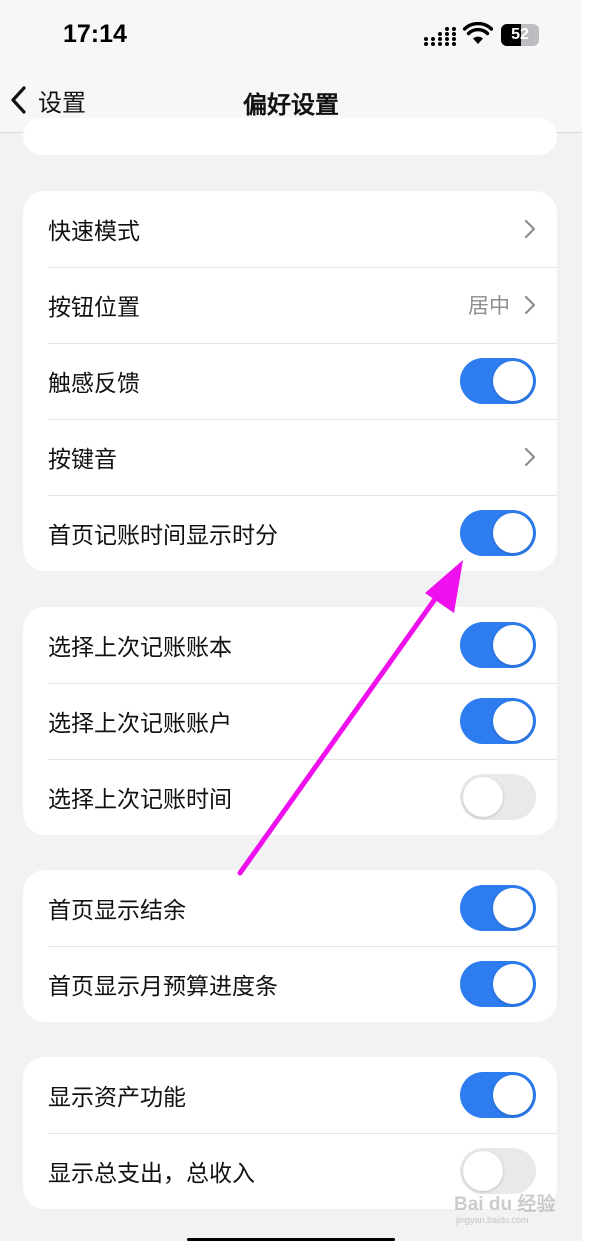  What do you see at coordinates (290, 305) in the screenshot?
I see `setting-row-button-position: 按钮位置 居中` at bounding box center [290, 305].